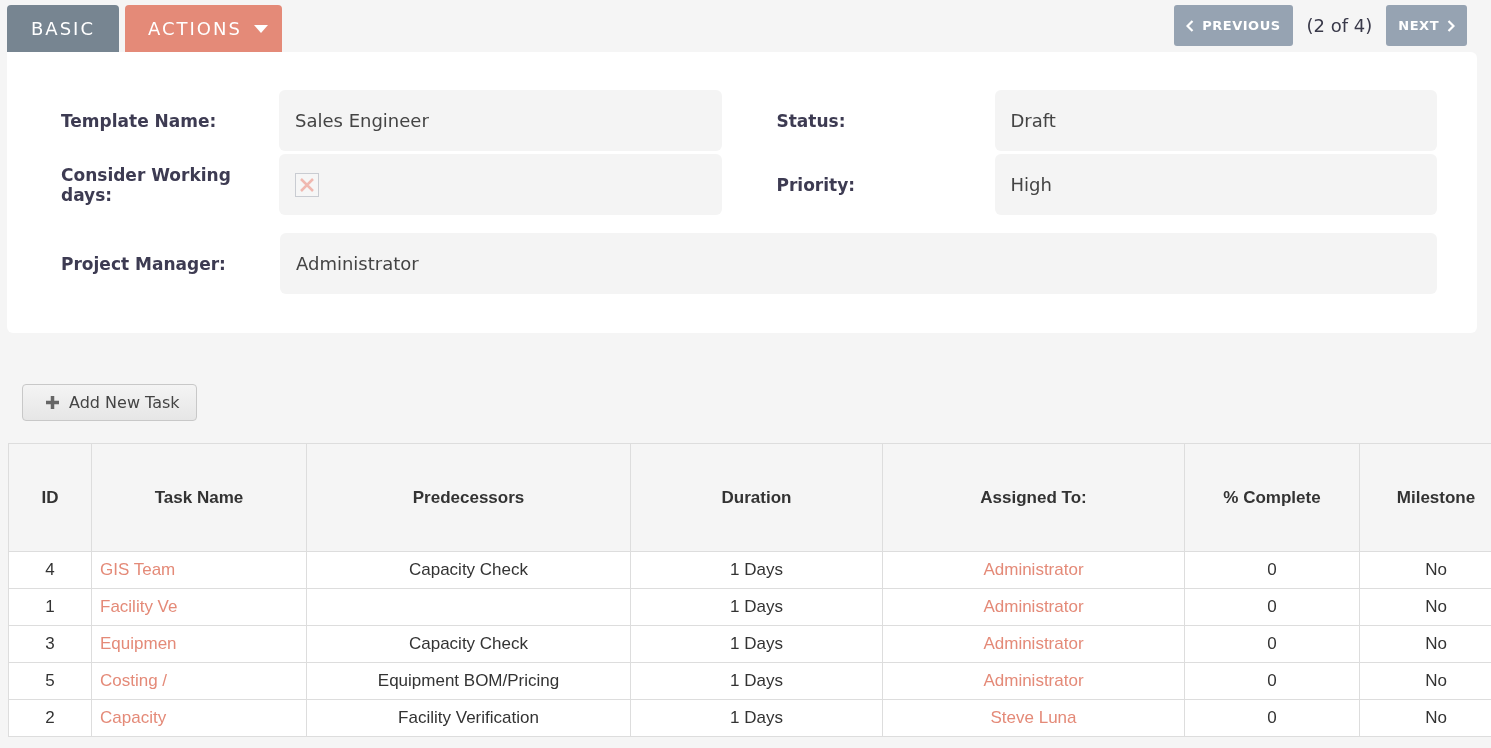 This screenshot has height=748, width=1491. I want to click on table-cell: 3, so click(50, 643).